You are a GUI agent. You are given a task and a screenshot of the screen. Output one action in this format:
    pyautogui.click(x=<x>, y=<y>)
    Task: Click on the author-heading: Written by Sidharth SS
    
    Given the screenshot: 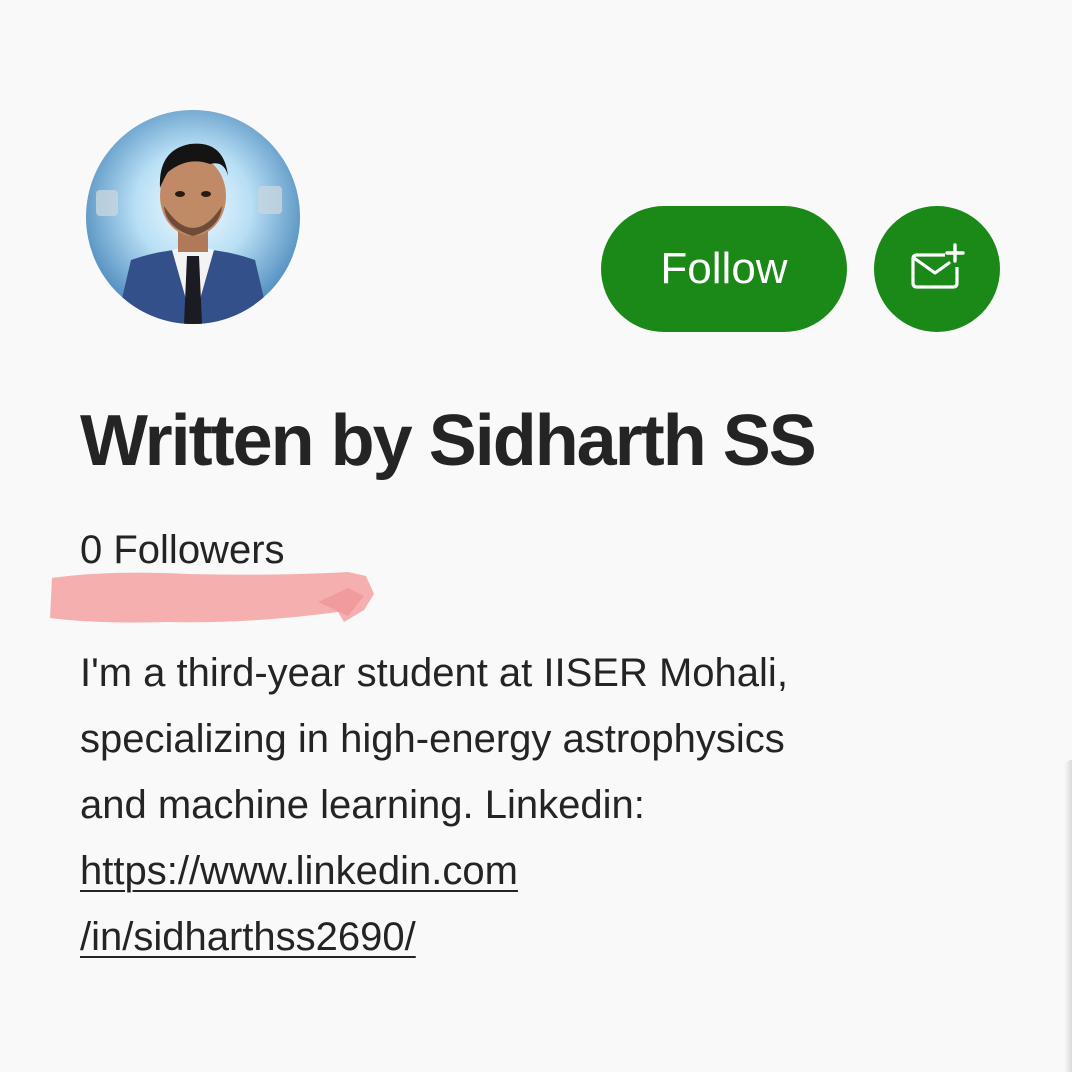 What is the action you would take?
    pyautogui.click(x=448, y=441)
    